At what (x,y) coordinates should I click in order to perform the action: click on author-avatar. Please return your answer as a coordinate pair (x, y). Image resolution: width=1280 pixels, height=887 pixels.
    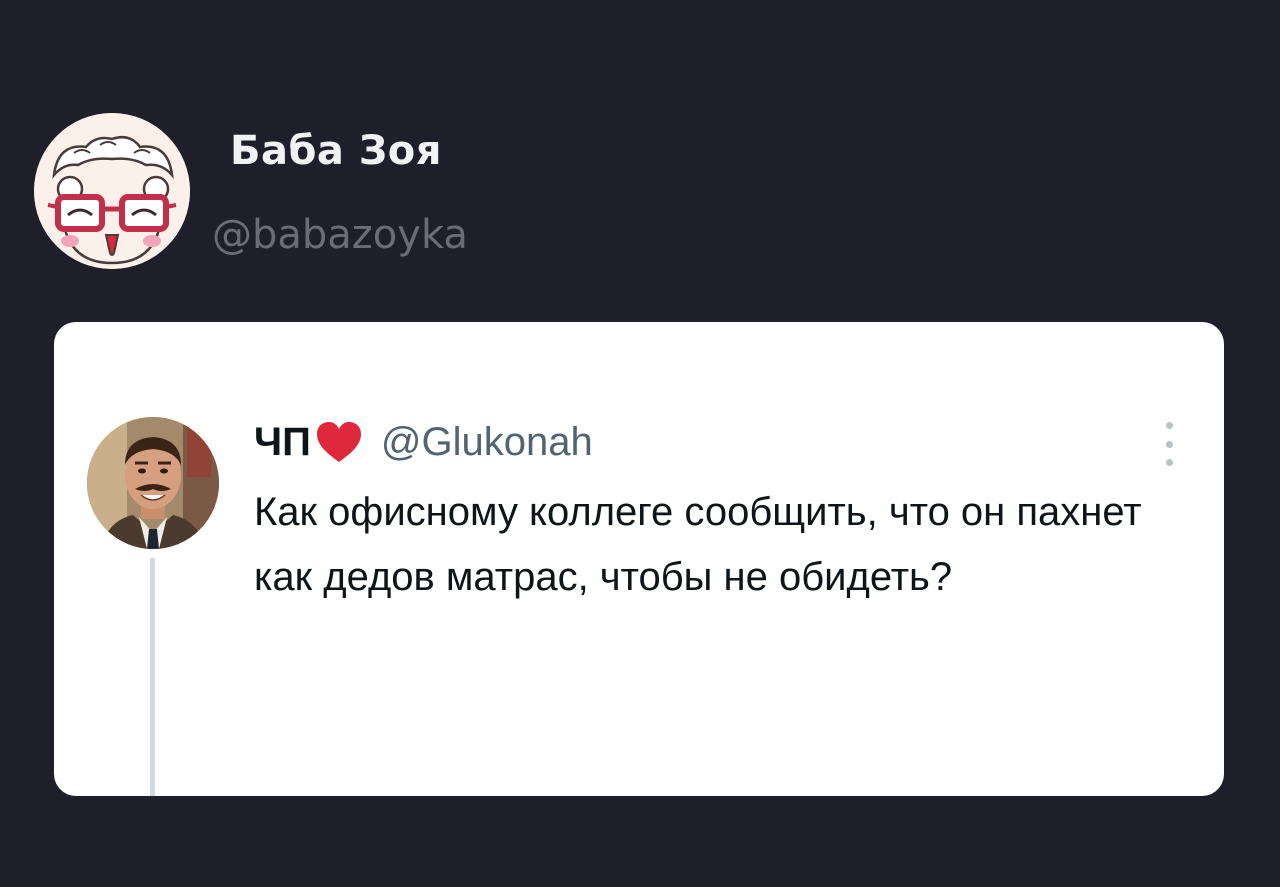
    Looking at the image, I should click on (112, 191).